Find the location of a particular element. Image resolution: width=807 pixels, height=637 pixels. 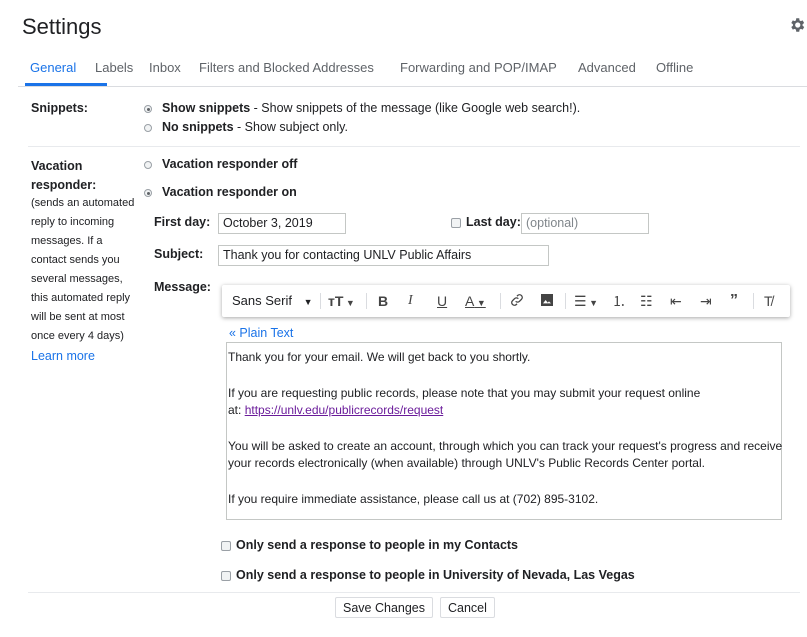

underline-button: U is located at coordinates (442, 301).